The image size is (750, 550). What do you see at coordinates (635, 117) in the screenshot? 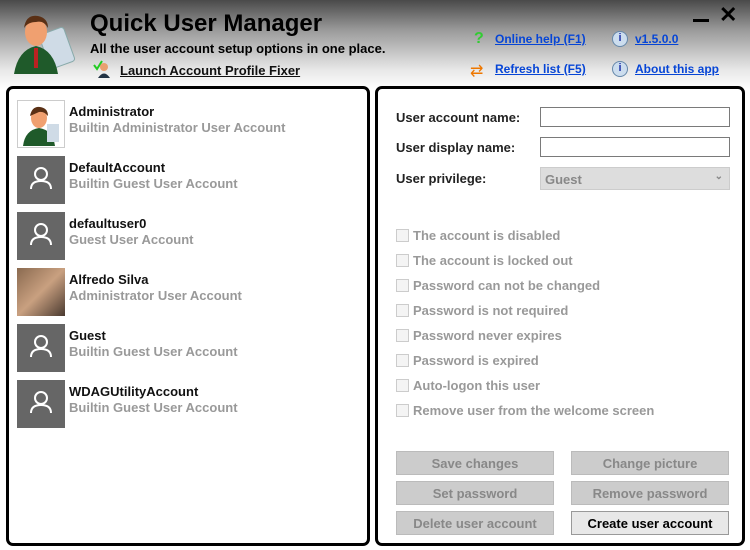
I see `account-name-input` at bounding box center [635, 117].